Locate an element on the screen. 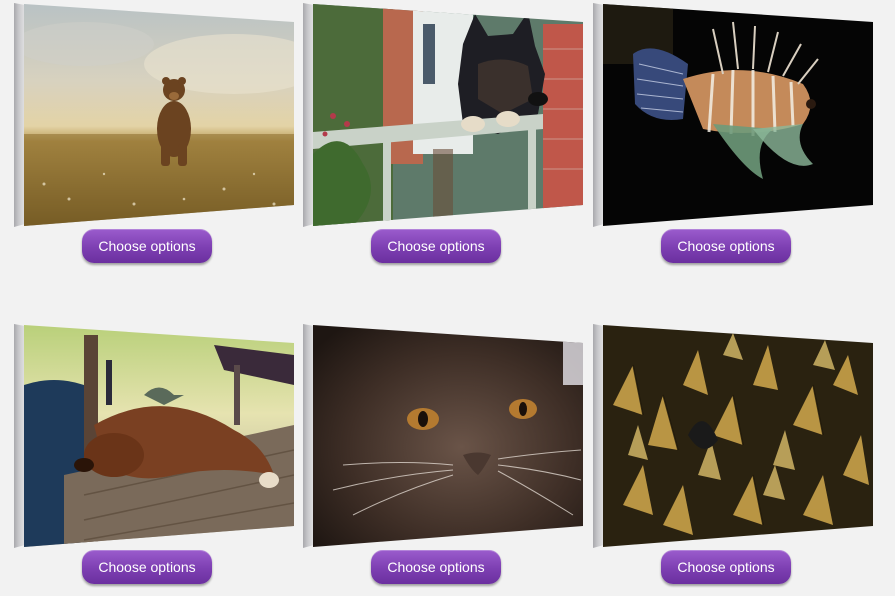  lionfish-image is located at coordinates (738, 115).